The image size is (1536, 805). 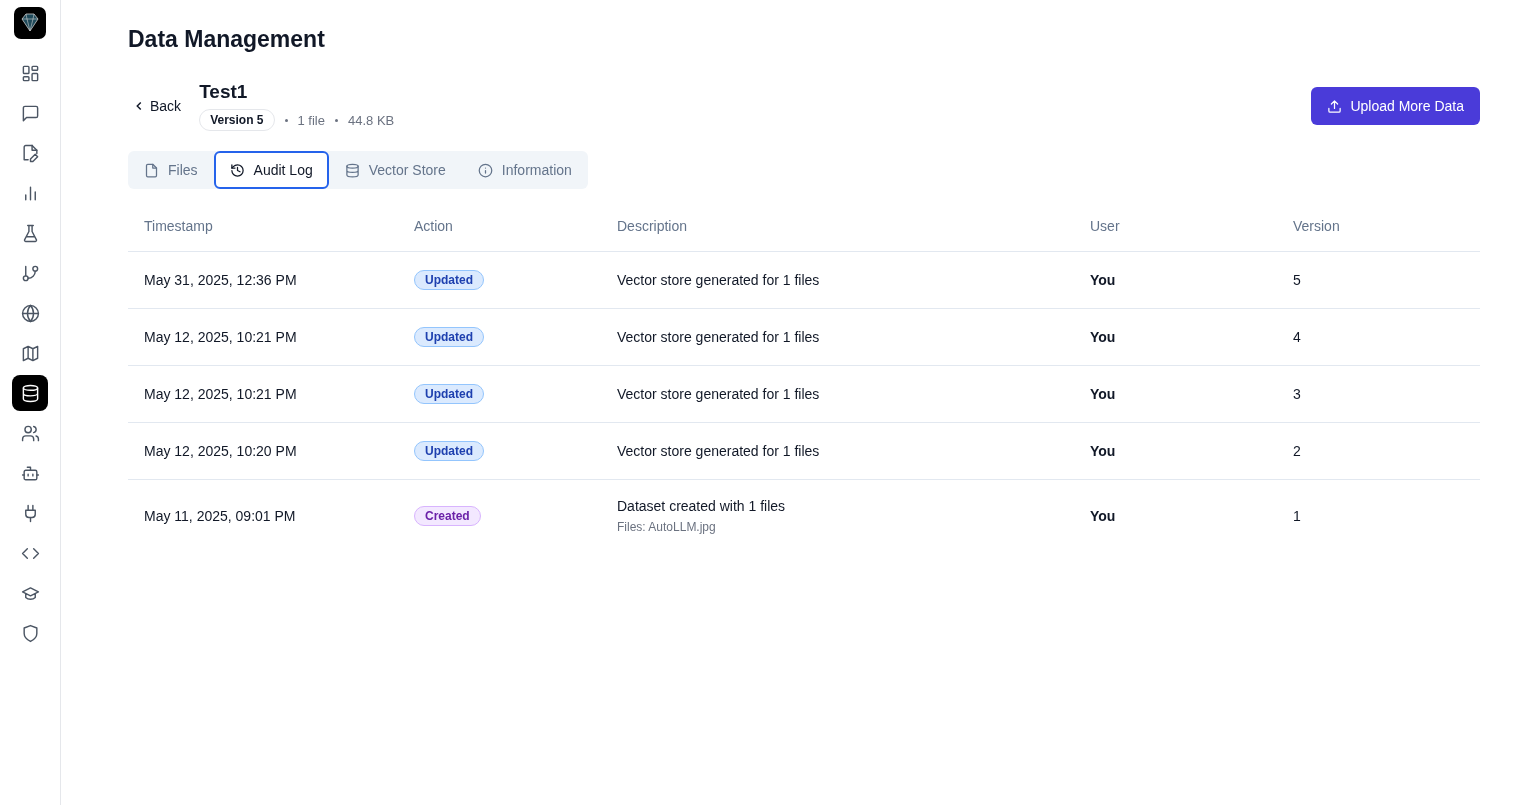 What do you see at coordinates (1297, 337) in the screenshot?
I see `version-number: 4` at bounding box center [1297, 337].